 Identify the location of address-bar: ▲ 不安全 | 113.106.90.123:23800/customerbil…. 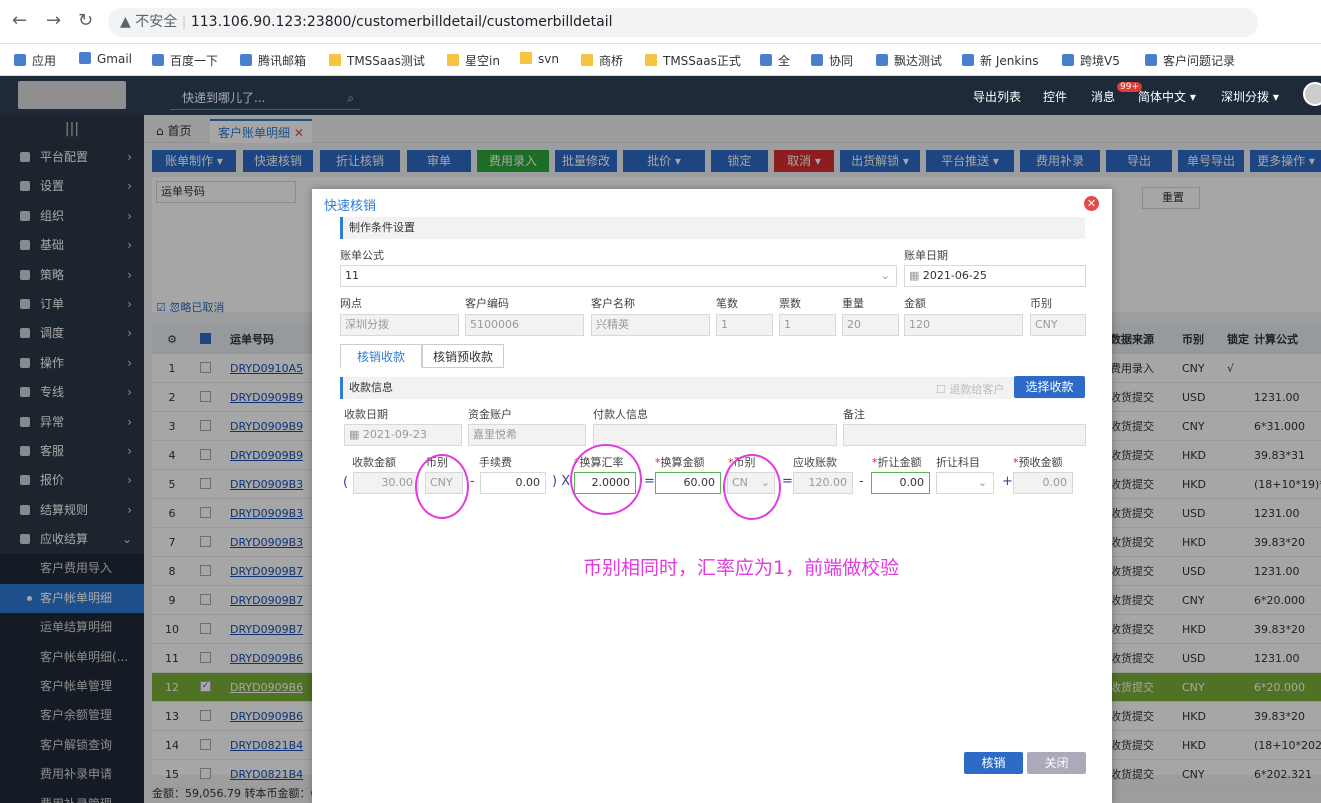
(683, 22).